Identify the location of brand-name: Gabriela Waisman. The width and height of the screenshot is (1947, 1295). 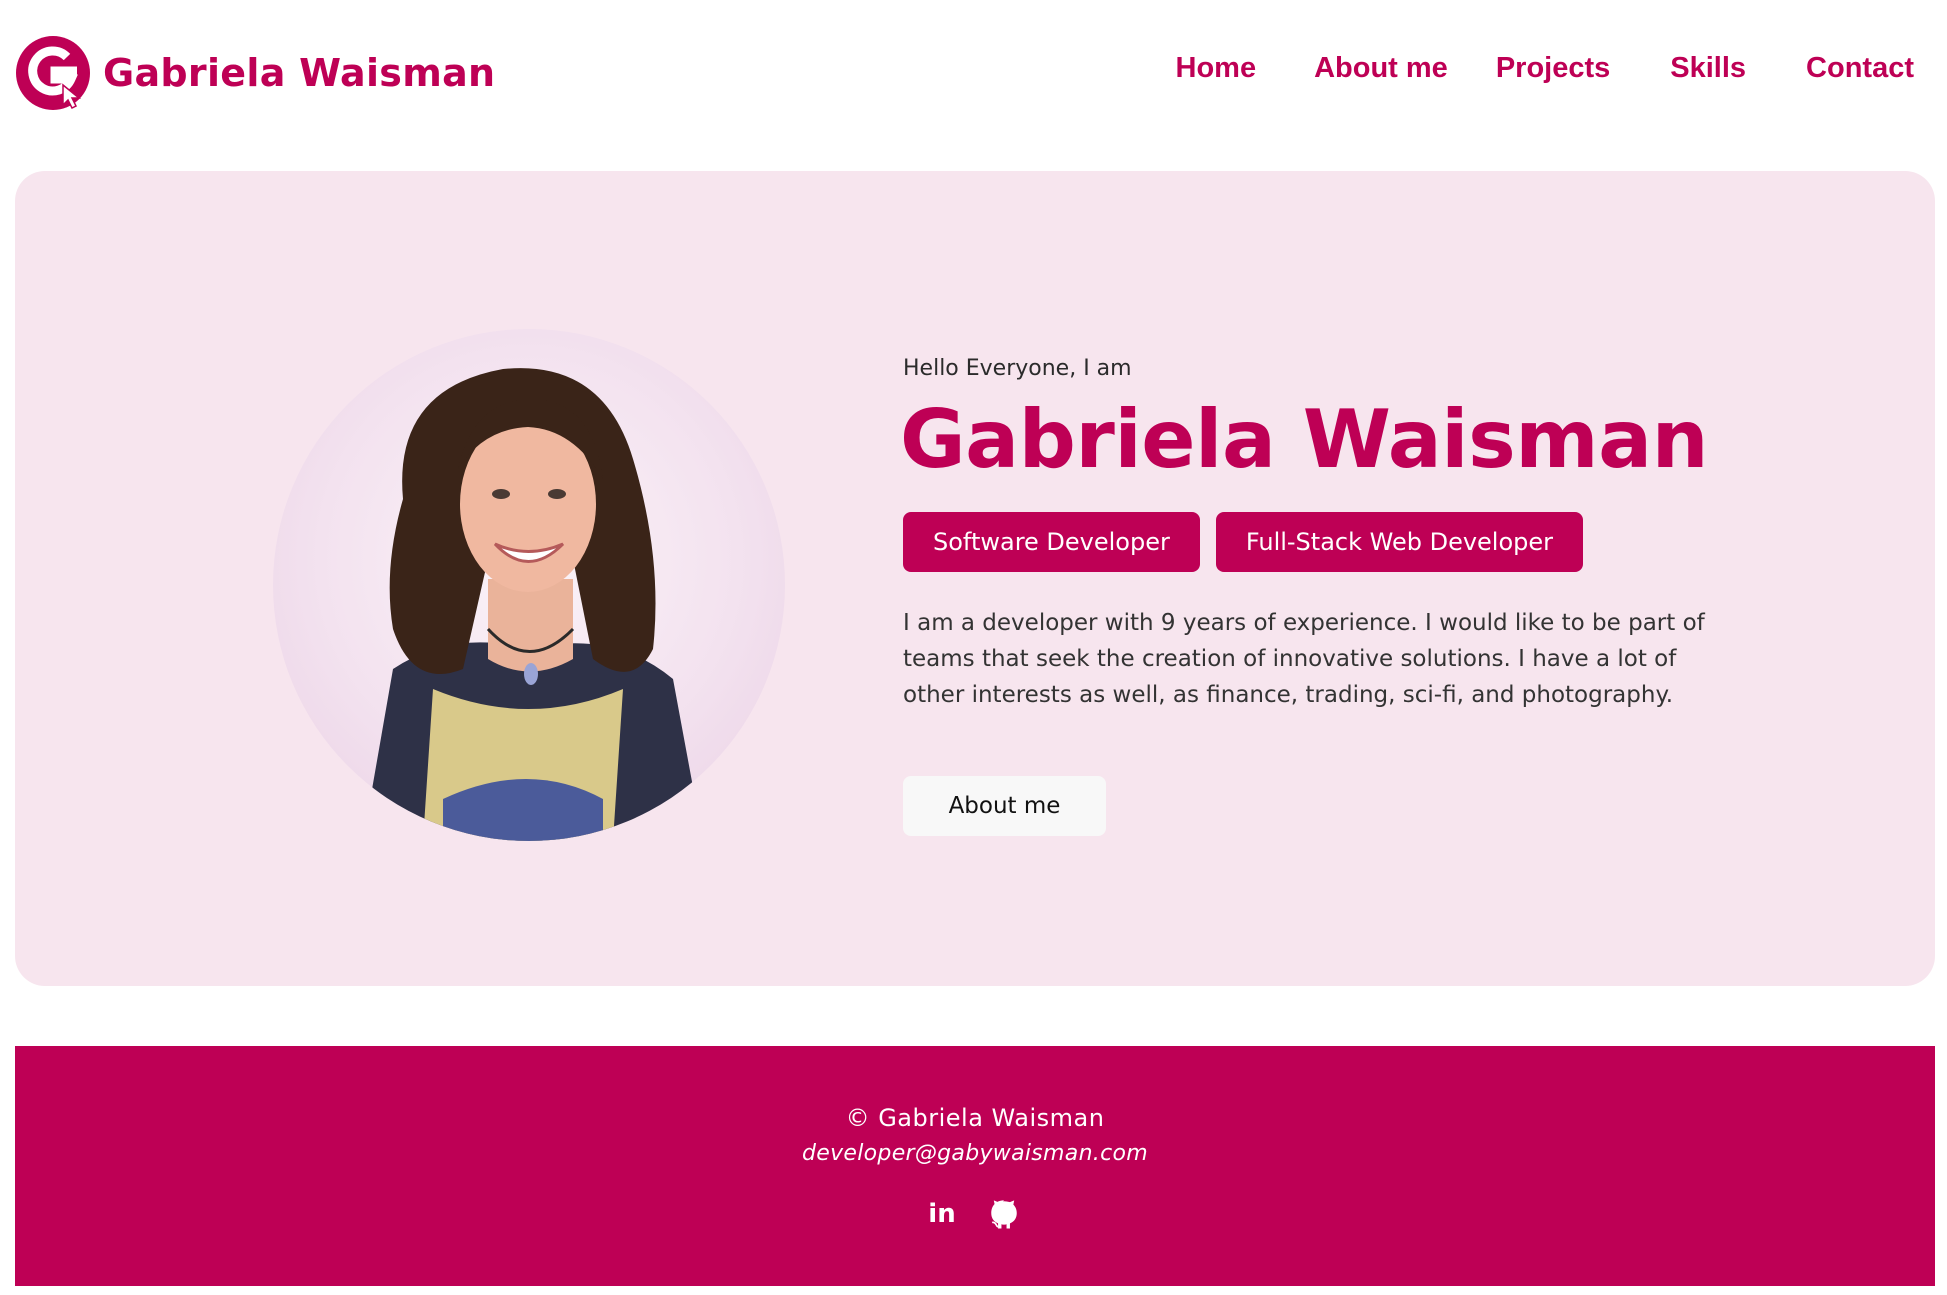
(299, 73).